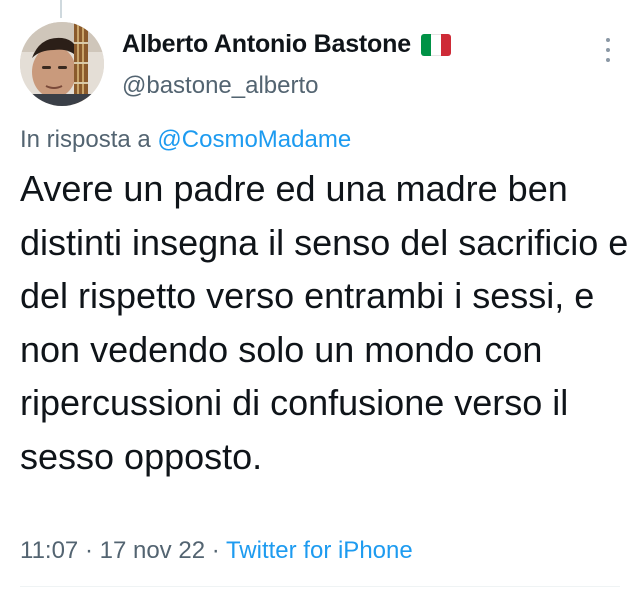 This screenshot has height=590, width=640. Describe the element at coordinates (435, 44) in the screenshot. I see `italy-flag-icon` at that location.